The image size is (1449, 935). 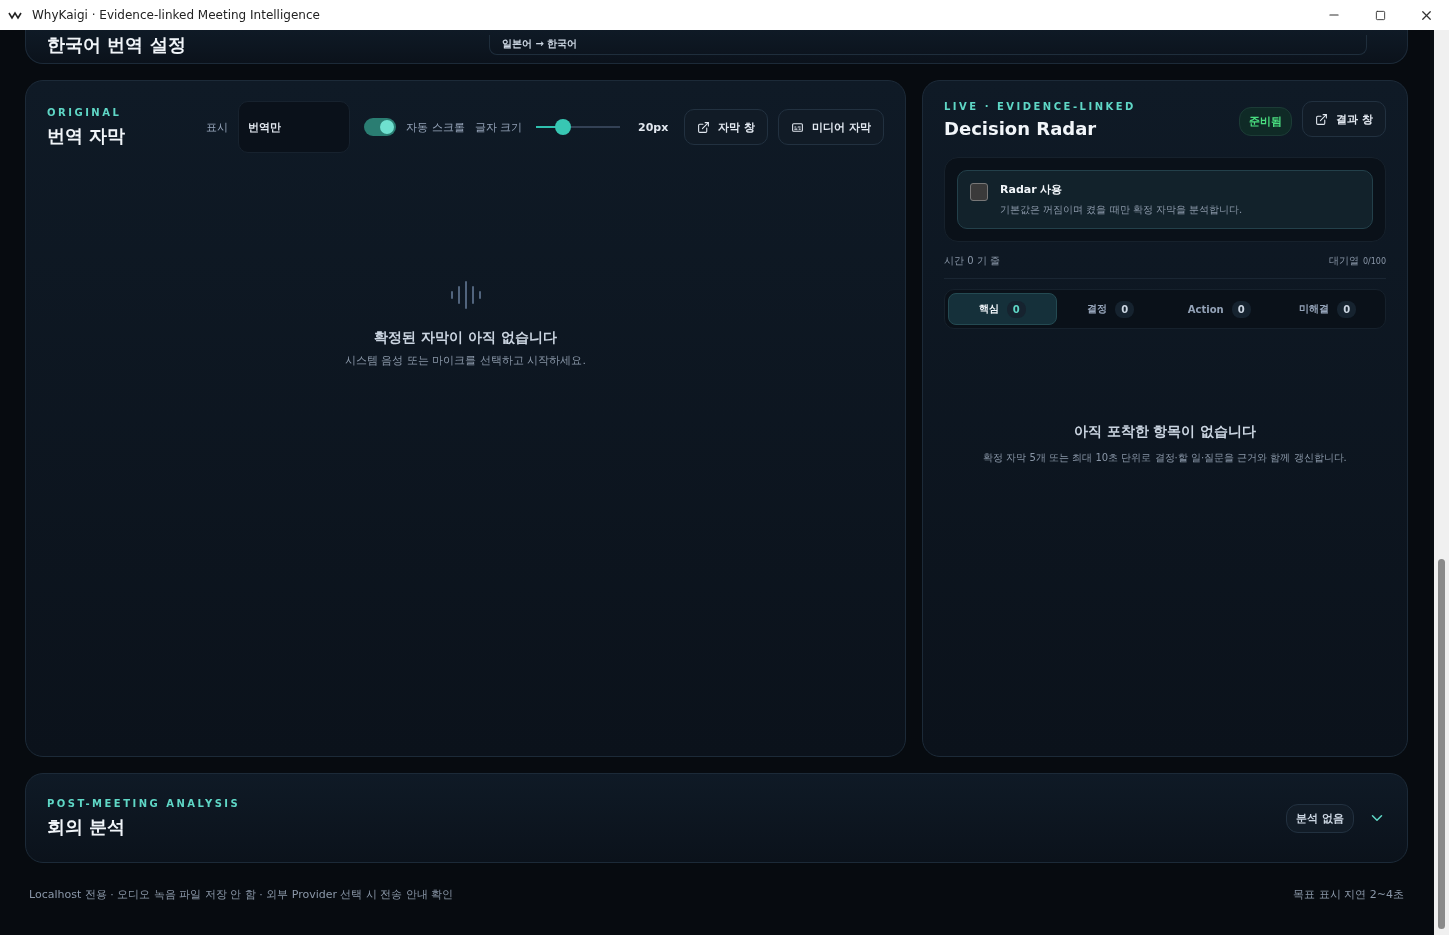 What do you see at coordinates (1165, 432) in the screenshot?
I see `empty-title: 아직 포착한 항목이 없습니다` at bounding box center [1165, 432].